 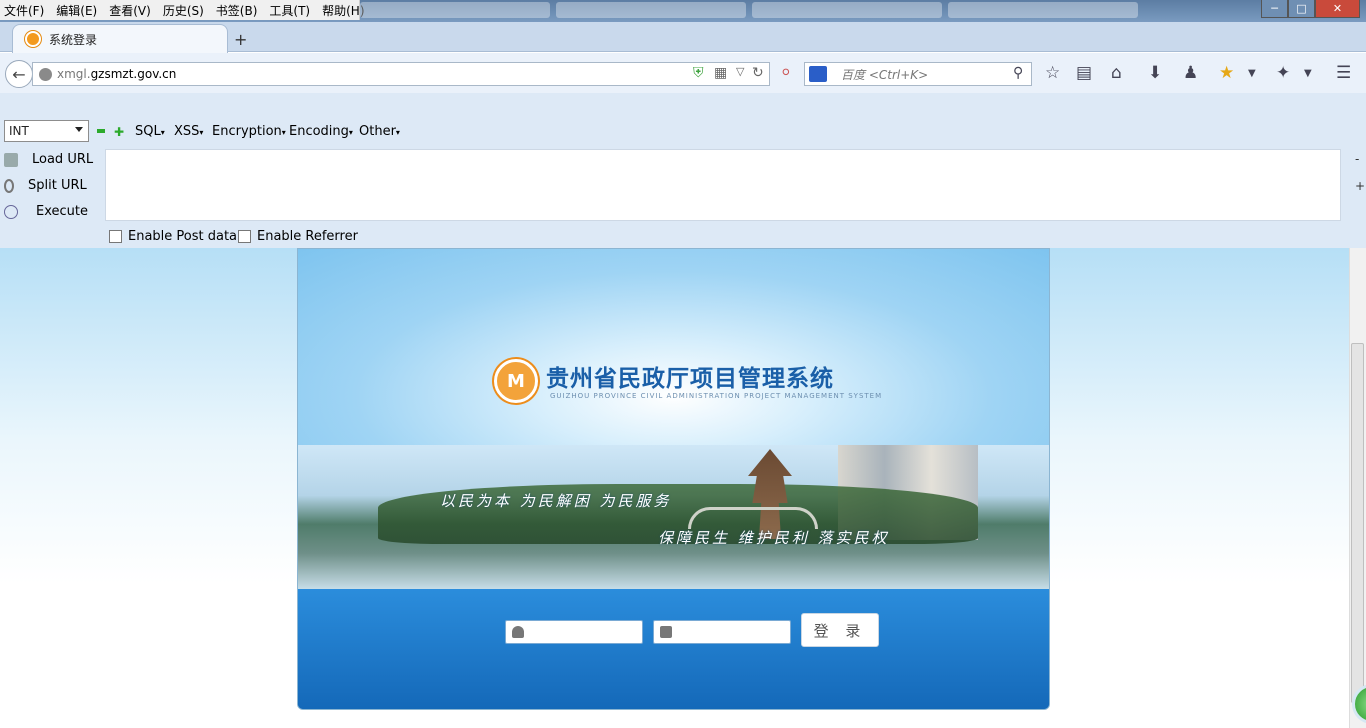 I want to click on load-url-button: Load URL, so click(x=48, y=159).